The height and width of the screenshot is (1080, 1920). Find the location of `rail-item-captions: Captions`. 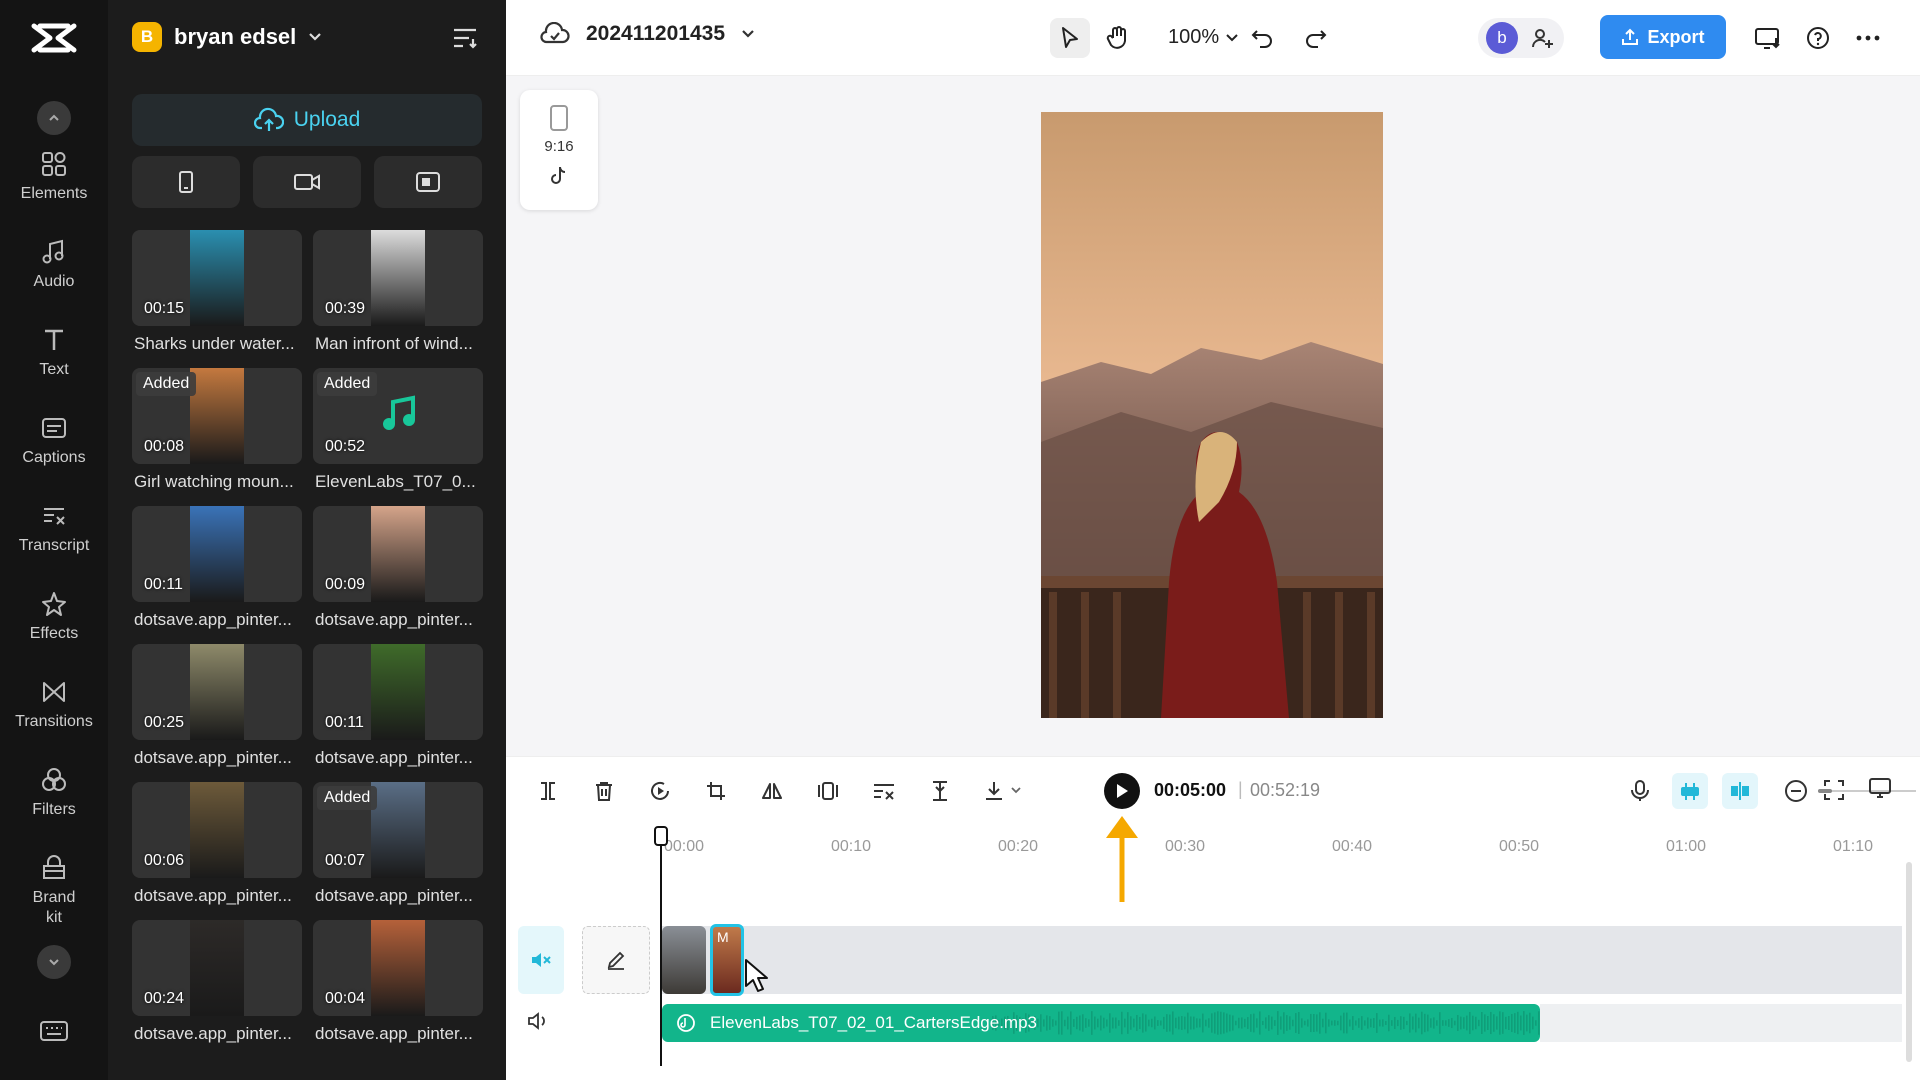

rail-item-captions: Captions is located at coordinates (54, 441).